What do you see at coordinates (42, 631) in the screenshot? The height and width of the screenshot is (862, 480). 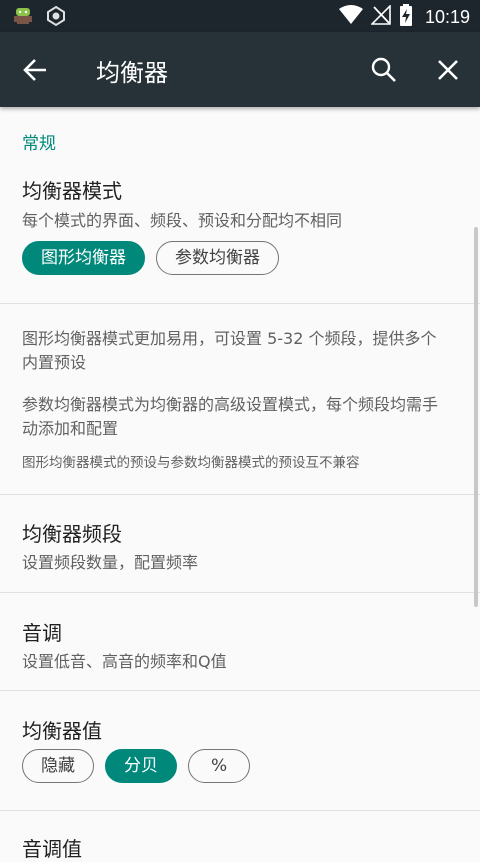 I see `tone-title: 音调` at bounding box center [42, 631].